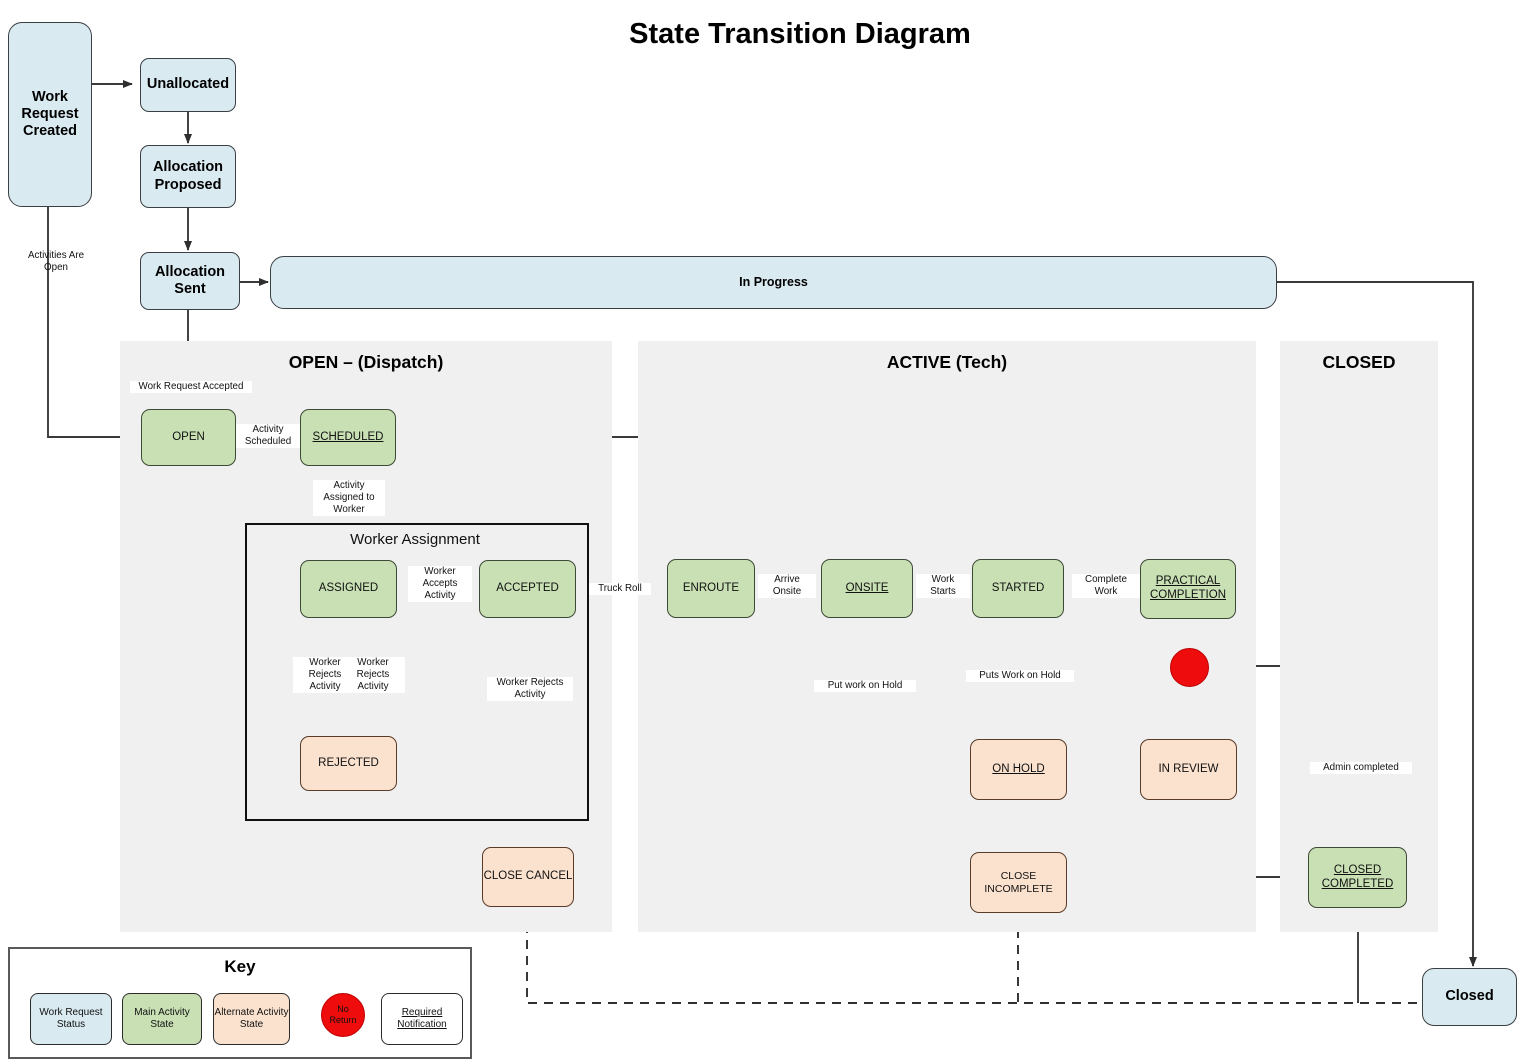 Image resolution: width=1520 pixels, height=1063 pixels. I want to click on state-rejected: REJECTED, so click(348, 763).